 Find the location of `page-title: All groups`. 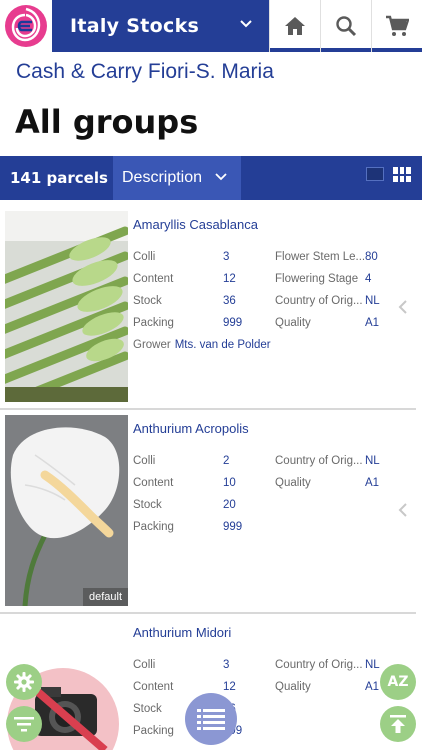

page-title: All groups is located at coordinates (107, 122).